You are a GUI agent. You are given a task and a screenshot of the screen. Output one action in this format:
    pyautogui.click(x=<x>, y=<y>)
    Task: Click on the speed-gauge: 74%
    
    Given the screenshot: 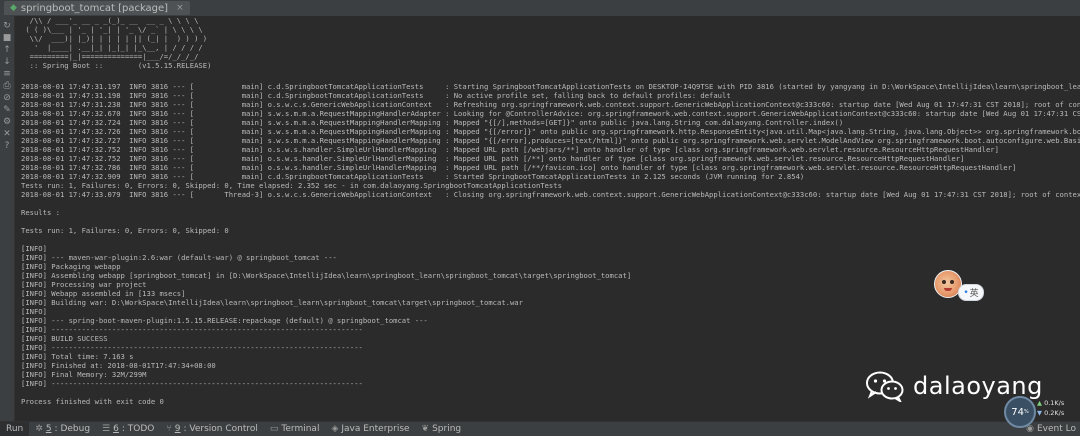 What is the action you would take?
    pyautogui.click(x=1020, y=412)
    